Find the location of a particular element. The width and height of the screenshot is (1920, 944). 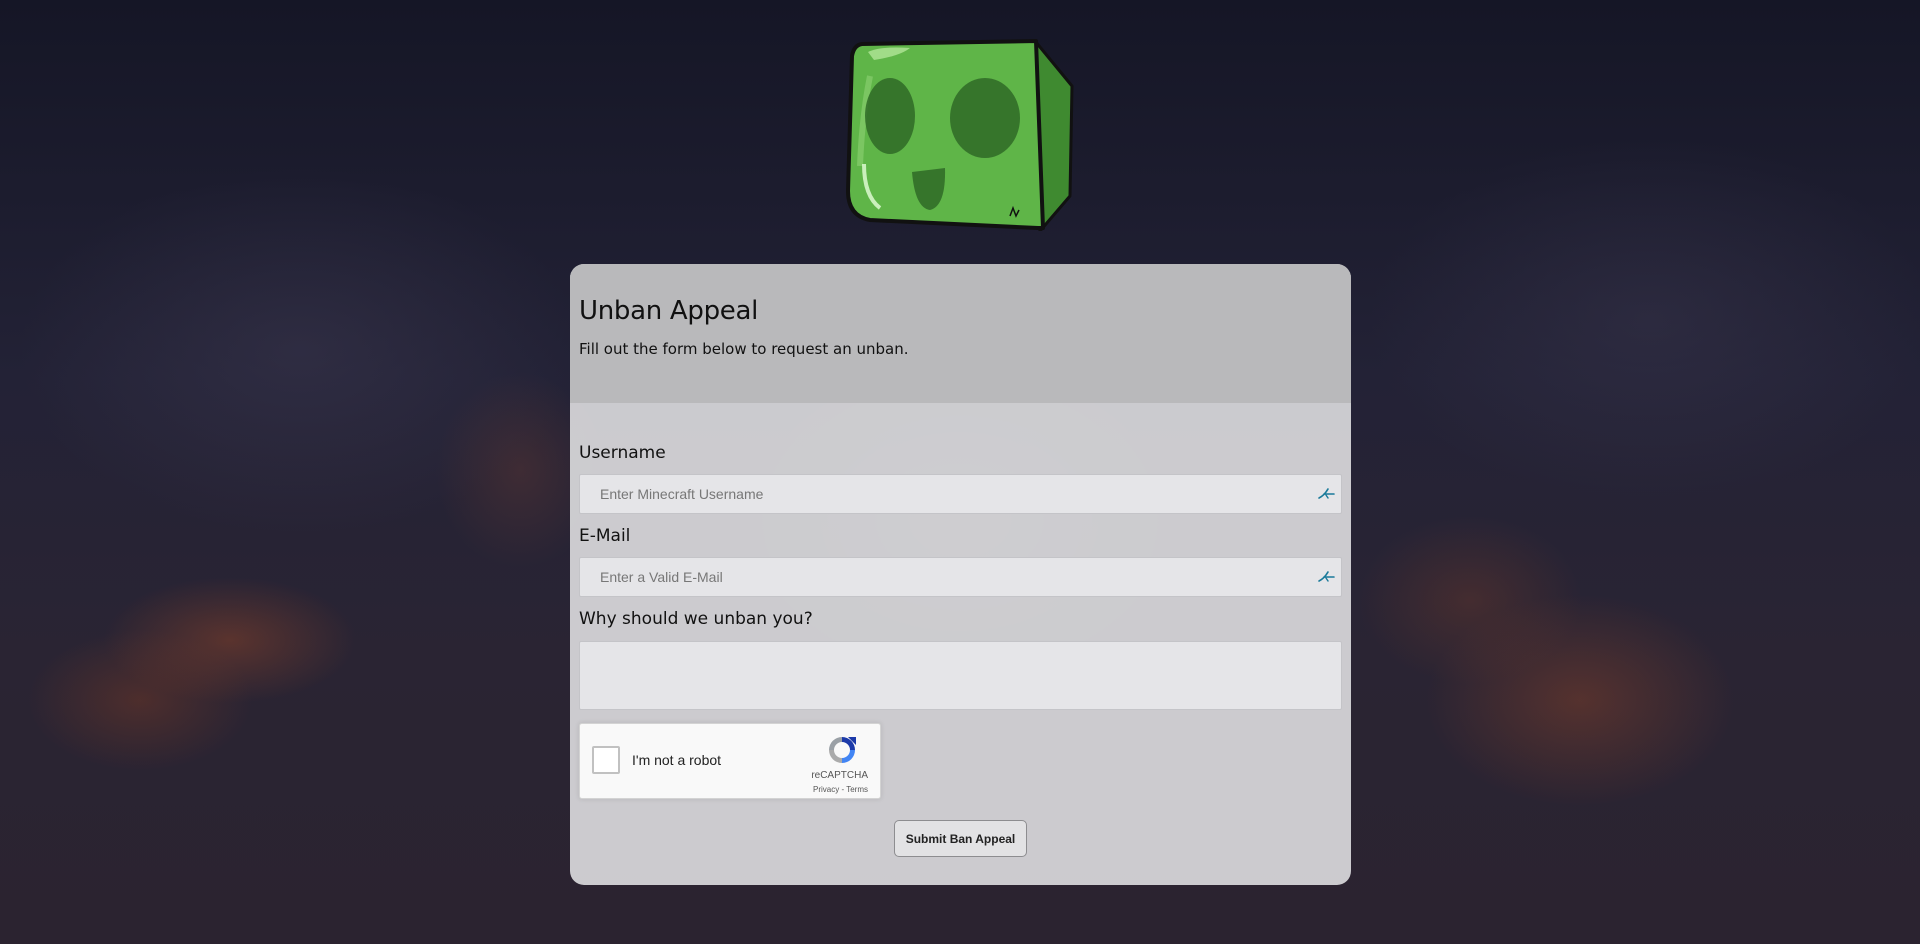

recaptcha-label: I'm not a robot is located at coordinates (677, 760).